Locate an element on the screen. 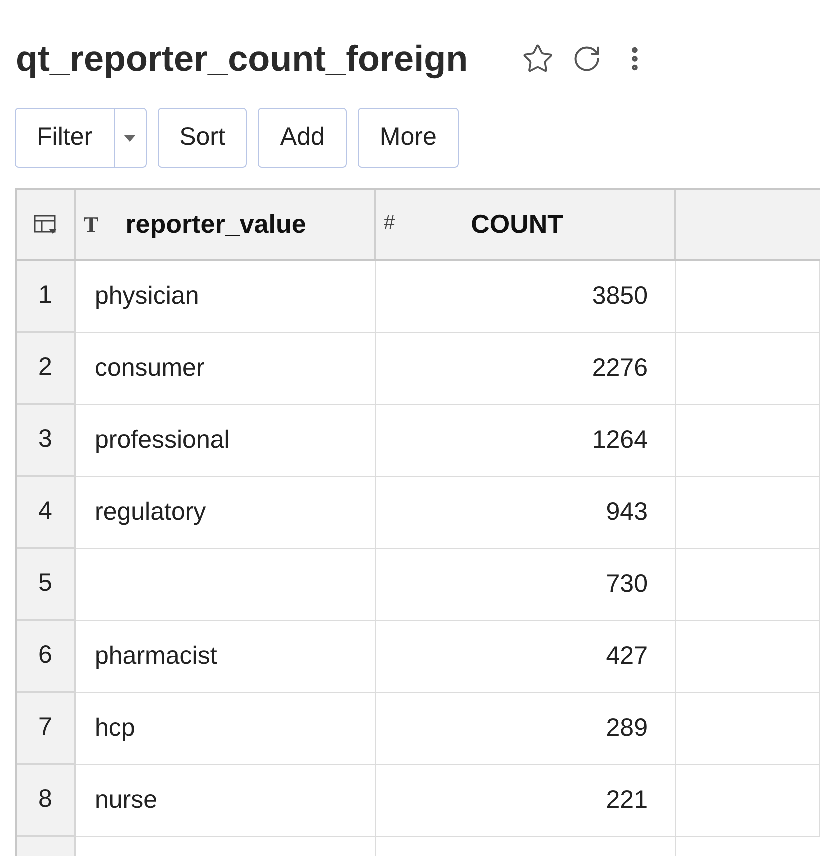  table-cell: 427 is located at coordinates (526, 657).